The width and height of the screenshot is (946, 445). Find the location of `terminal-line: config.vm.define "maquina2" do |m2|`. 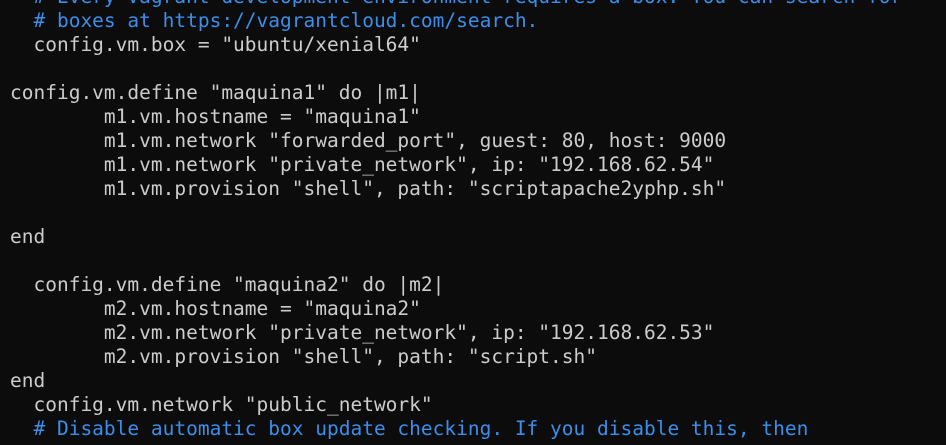

terminal-line: config.vm.define "maquina2" do |m2| is located at coordinates (227, 284).